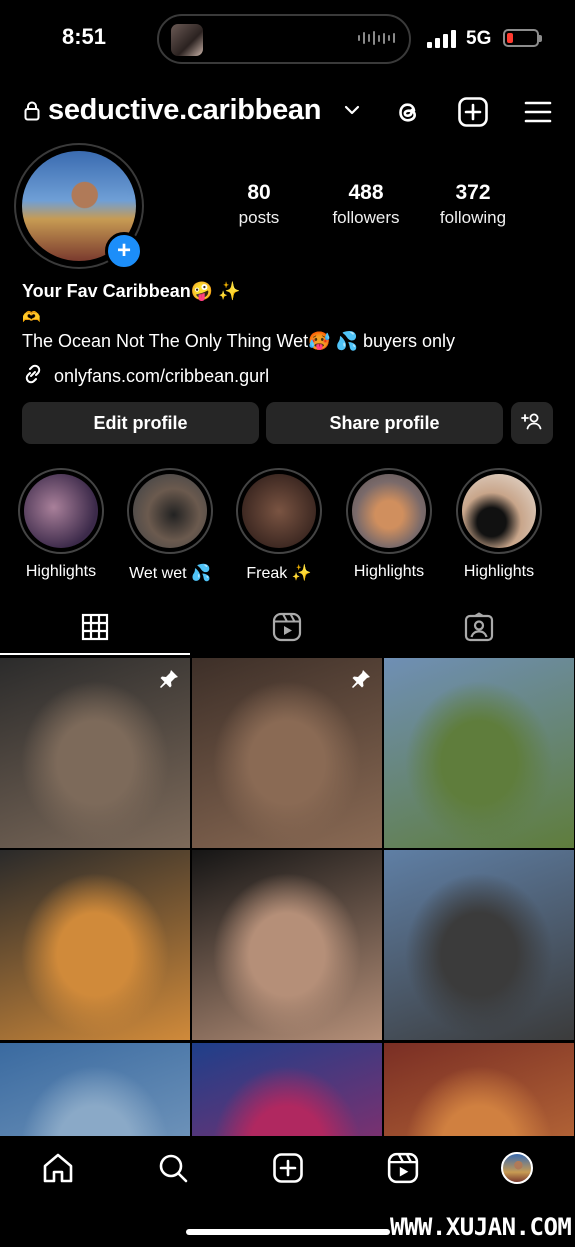  Describe the element at coordinates (522, 38) in the screenshot. I see `battery-icon` at that location.